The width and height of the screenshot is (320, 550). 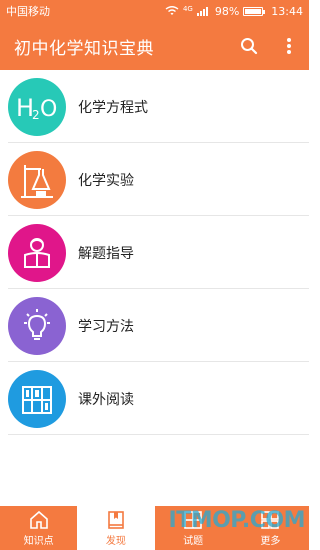 What do you see at coordinates (172, 10) in the screenshot?
I see `wifi-icon` at bounding box center [172, 10].